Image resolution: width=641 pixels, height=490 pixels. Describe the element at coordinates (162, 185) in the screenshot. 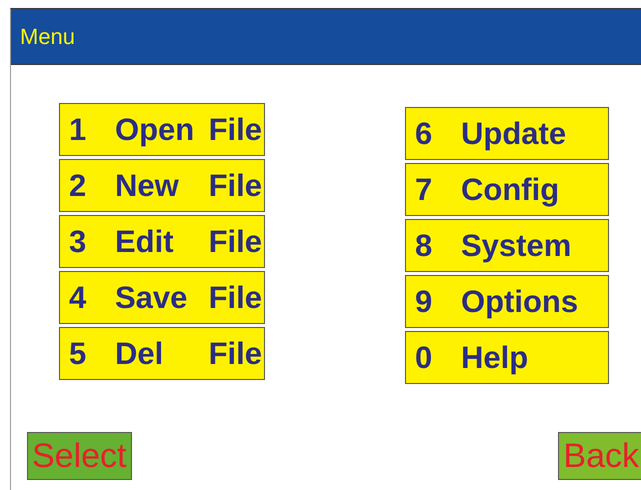

I see `menu-item: 2 New File` at that location.